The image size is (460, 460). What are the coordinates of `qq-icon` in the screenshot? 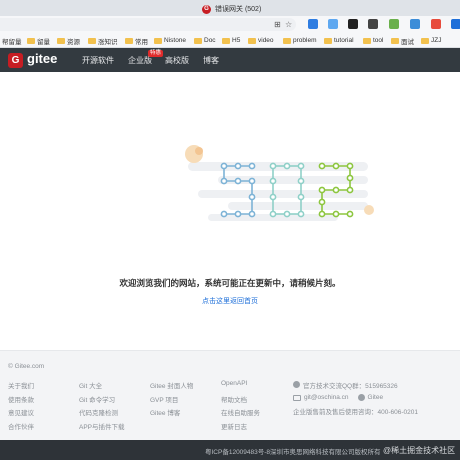 It's located at (296, 384).